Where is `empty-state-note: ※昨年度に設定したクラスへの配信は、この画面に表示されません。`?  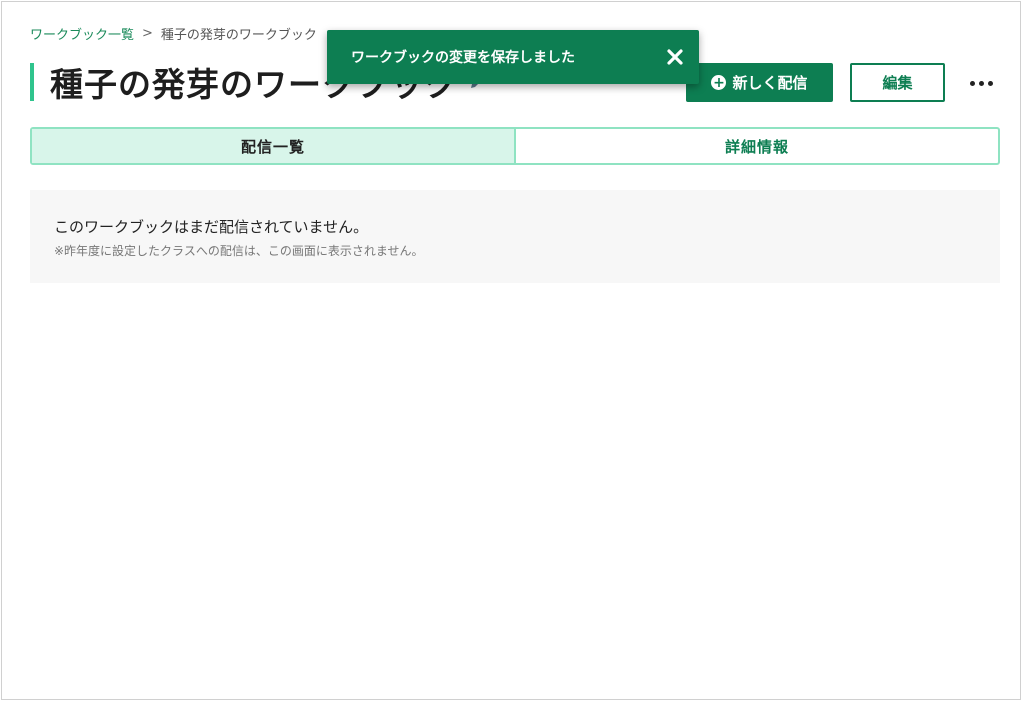
empty-state-note: ※昨年度に設定したクラスへの配信は、この画面に表示されません。 is located at coordinates (239, 251).